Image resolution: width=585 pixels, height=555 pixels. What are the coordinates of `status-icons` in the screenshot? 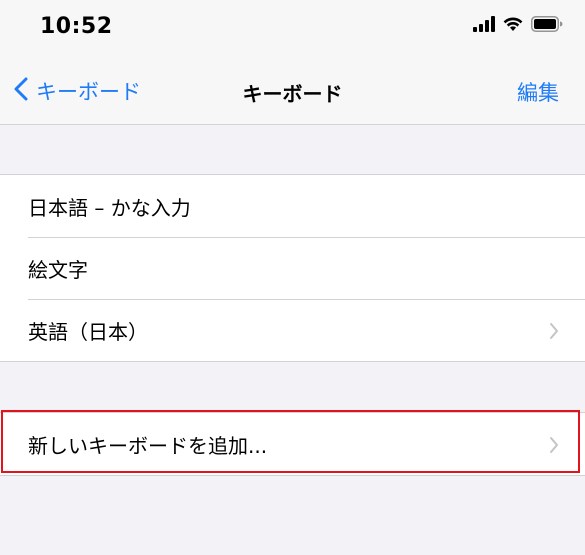 It's located at (518, 26).